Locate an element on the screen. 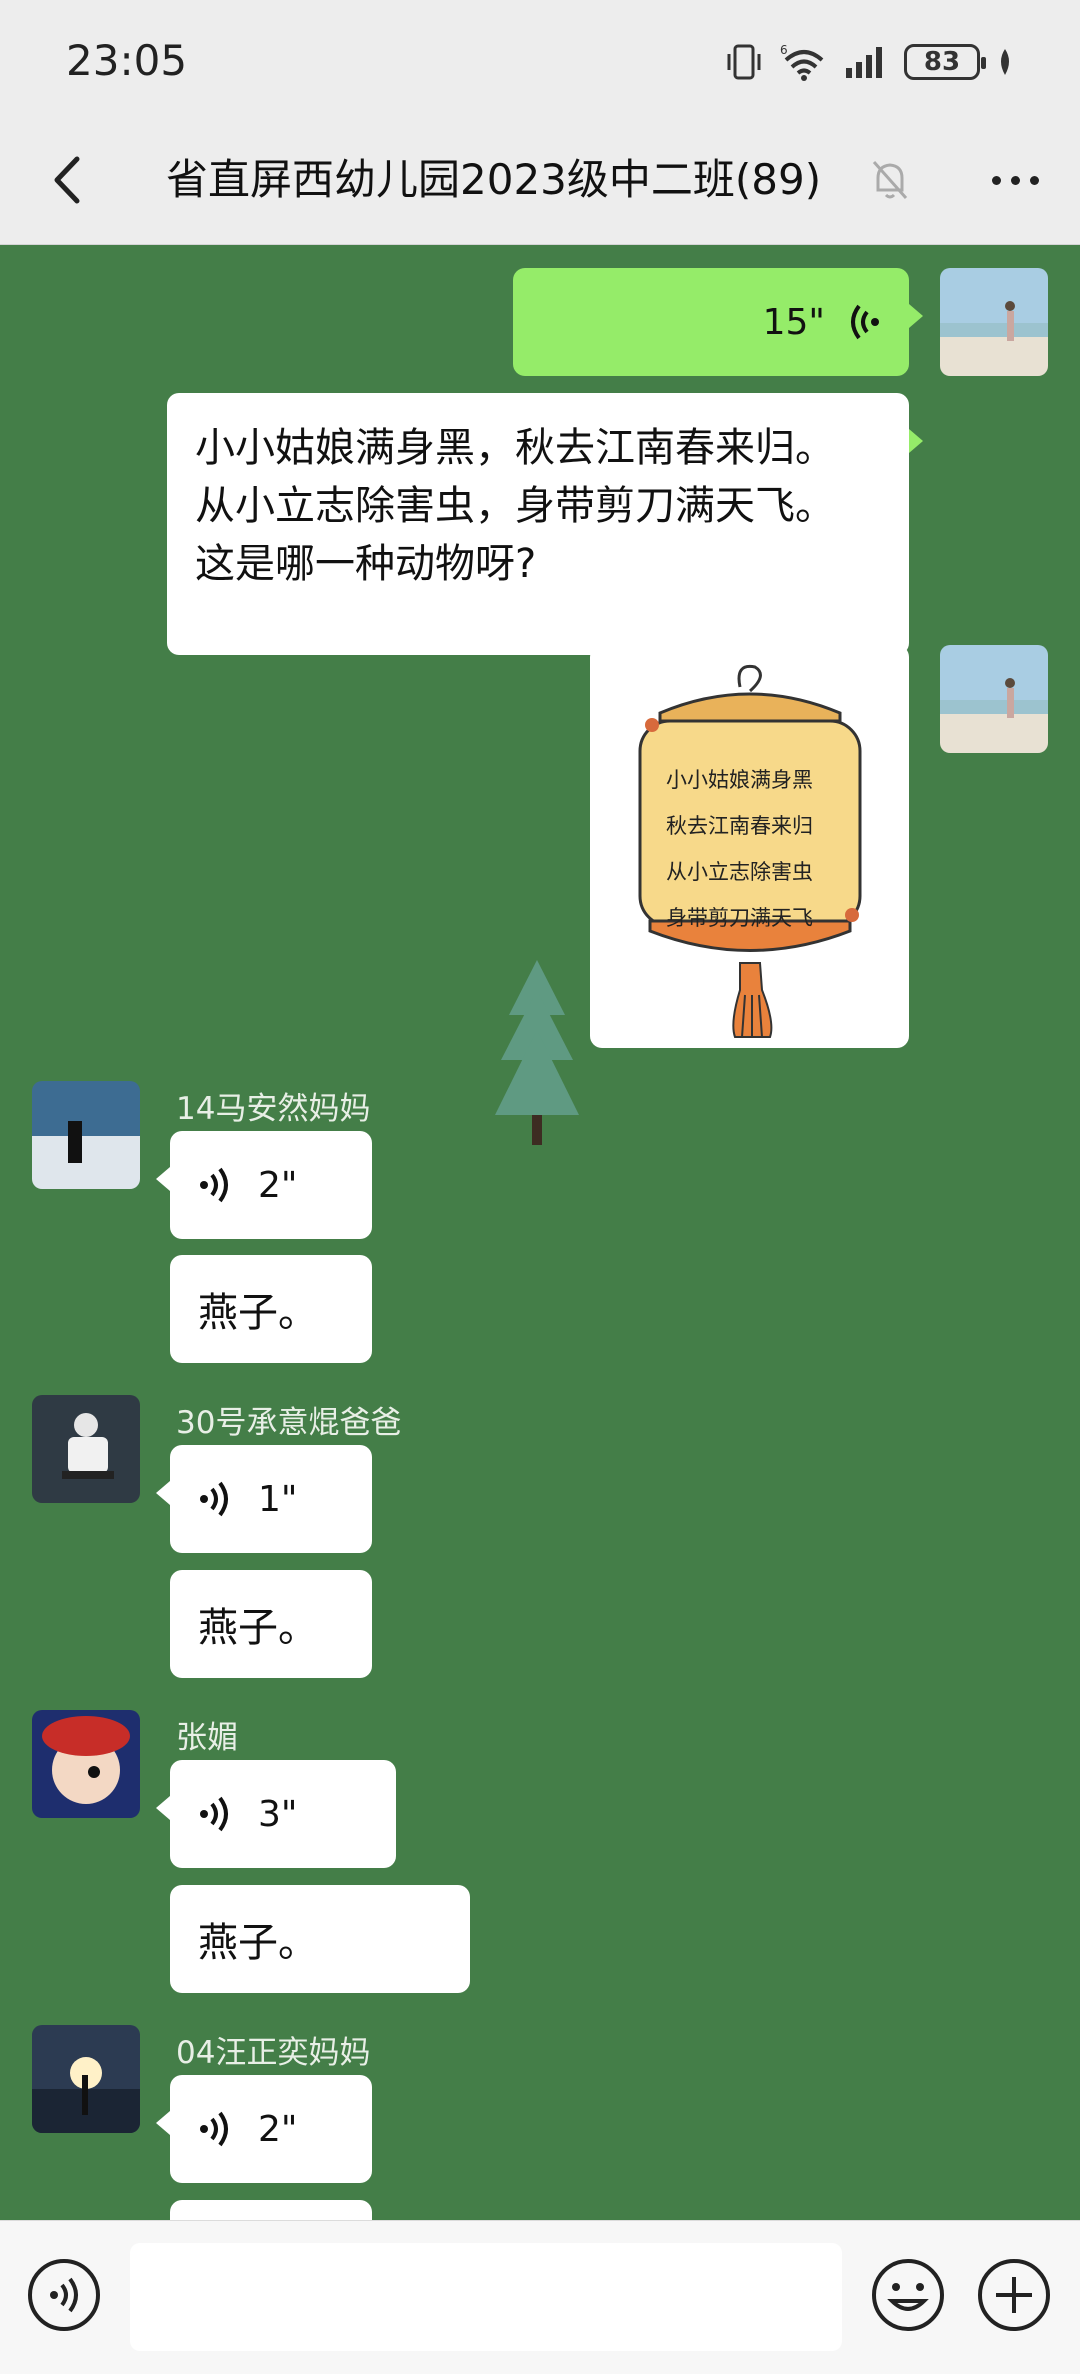 This screenshot has height=2374, width=1080. voice-message: 1" is located at coordinates (264, 1499).